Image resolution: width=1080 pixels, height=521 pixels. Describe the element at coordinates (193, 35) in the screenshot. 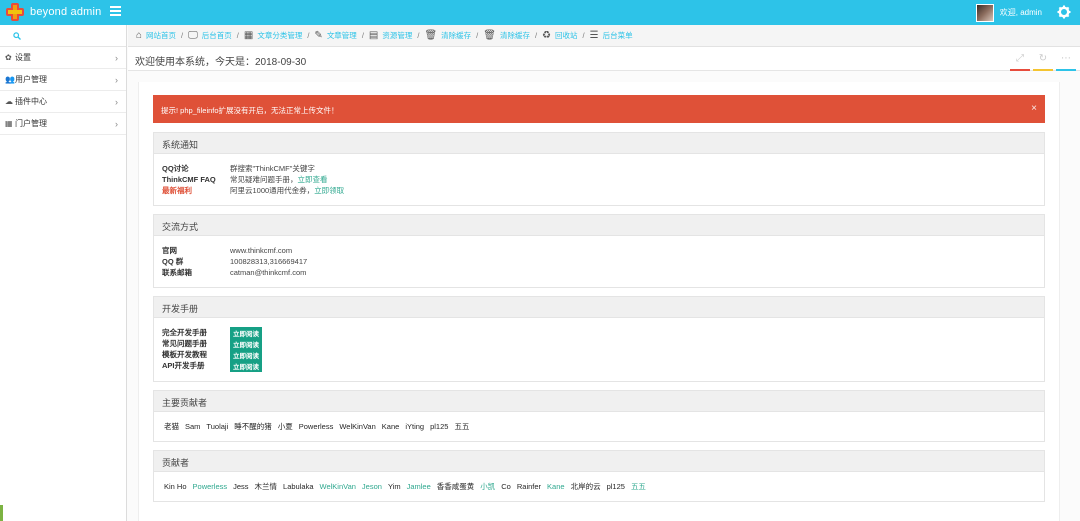

I see `desktop-icon: 🖵` at that location.